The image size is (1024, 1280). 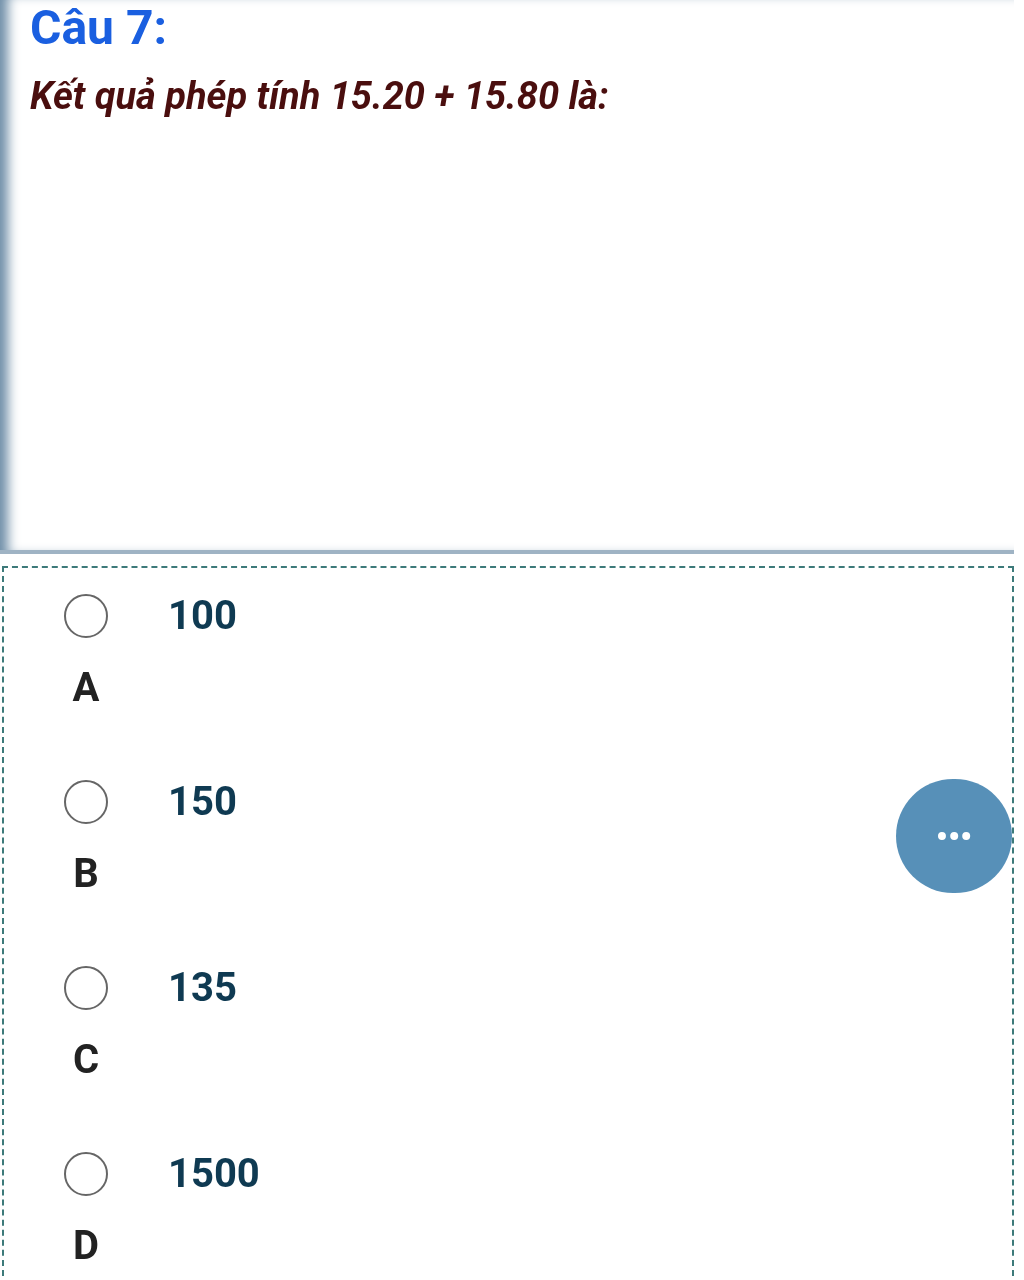 I want to click on question-title: Câu 7:, so click(x=99, y=28).